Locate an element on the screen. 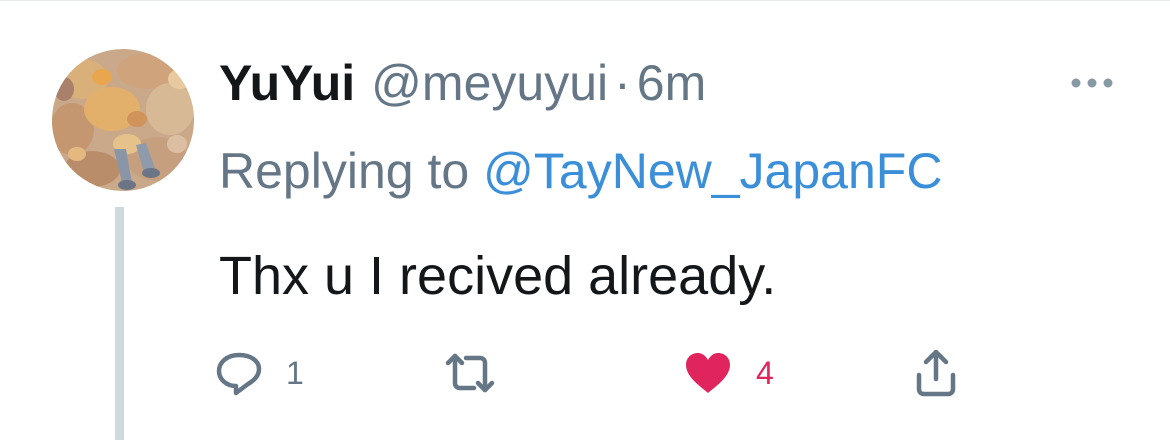 Image resolution: width=1170 pixels, height=440 pixels. tweet-header: YuYui @meyuyui · 6m is located at coordinates (674, 83).